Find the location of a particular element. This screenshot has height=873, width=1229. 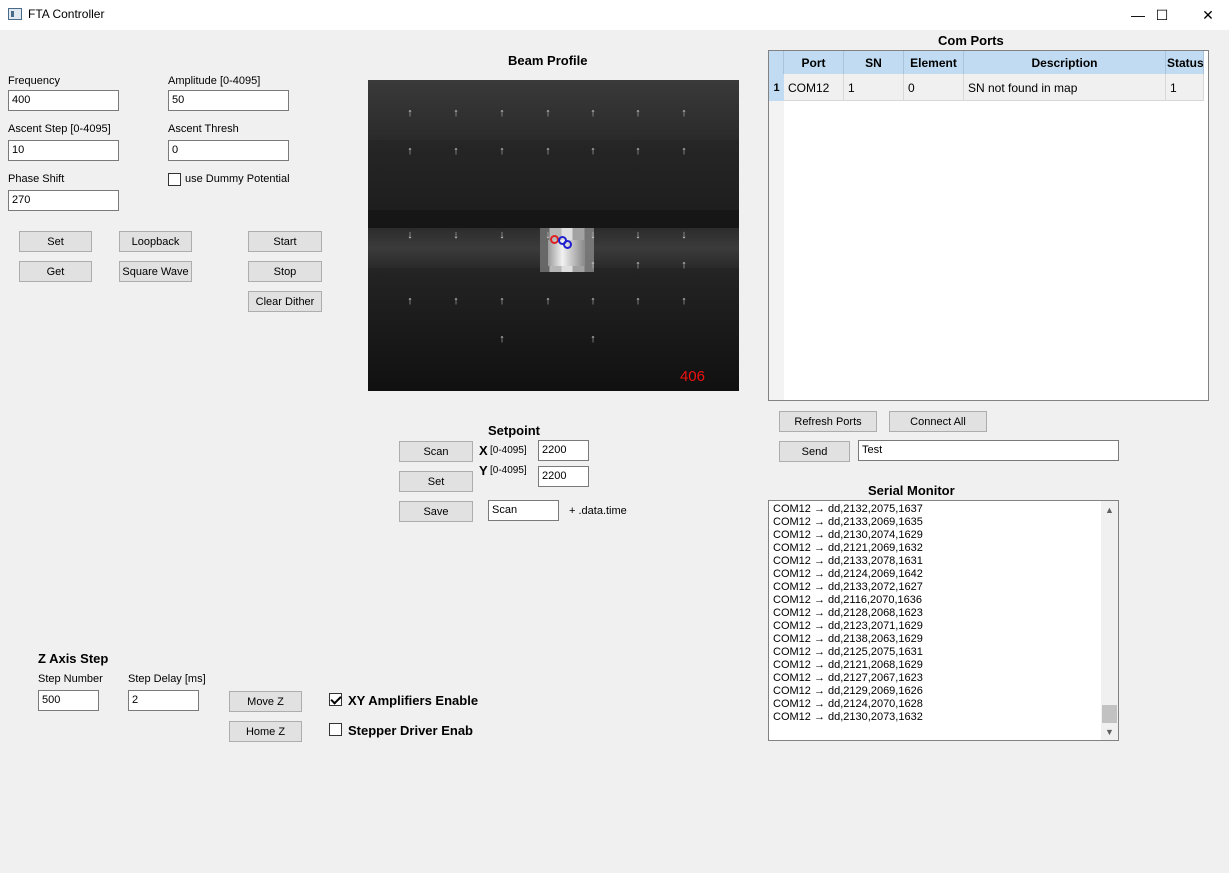

serial-log-line: COM12 → dd,2132,2075,1637 is located at coordinates (848, 509).